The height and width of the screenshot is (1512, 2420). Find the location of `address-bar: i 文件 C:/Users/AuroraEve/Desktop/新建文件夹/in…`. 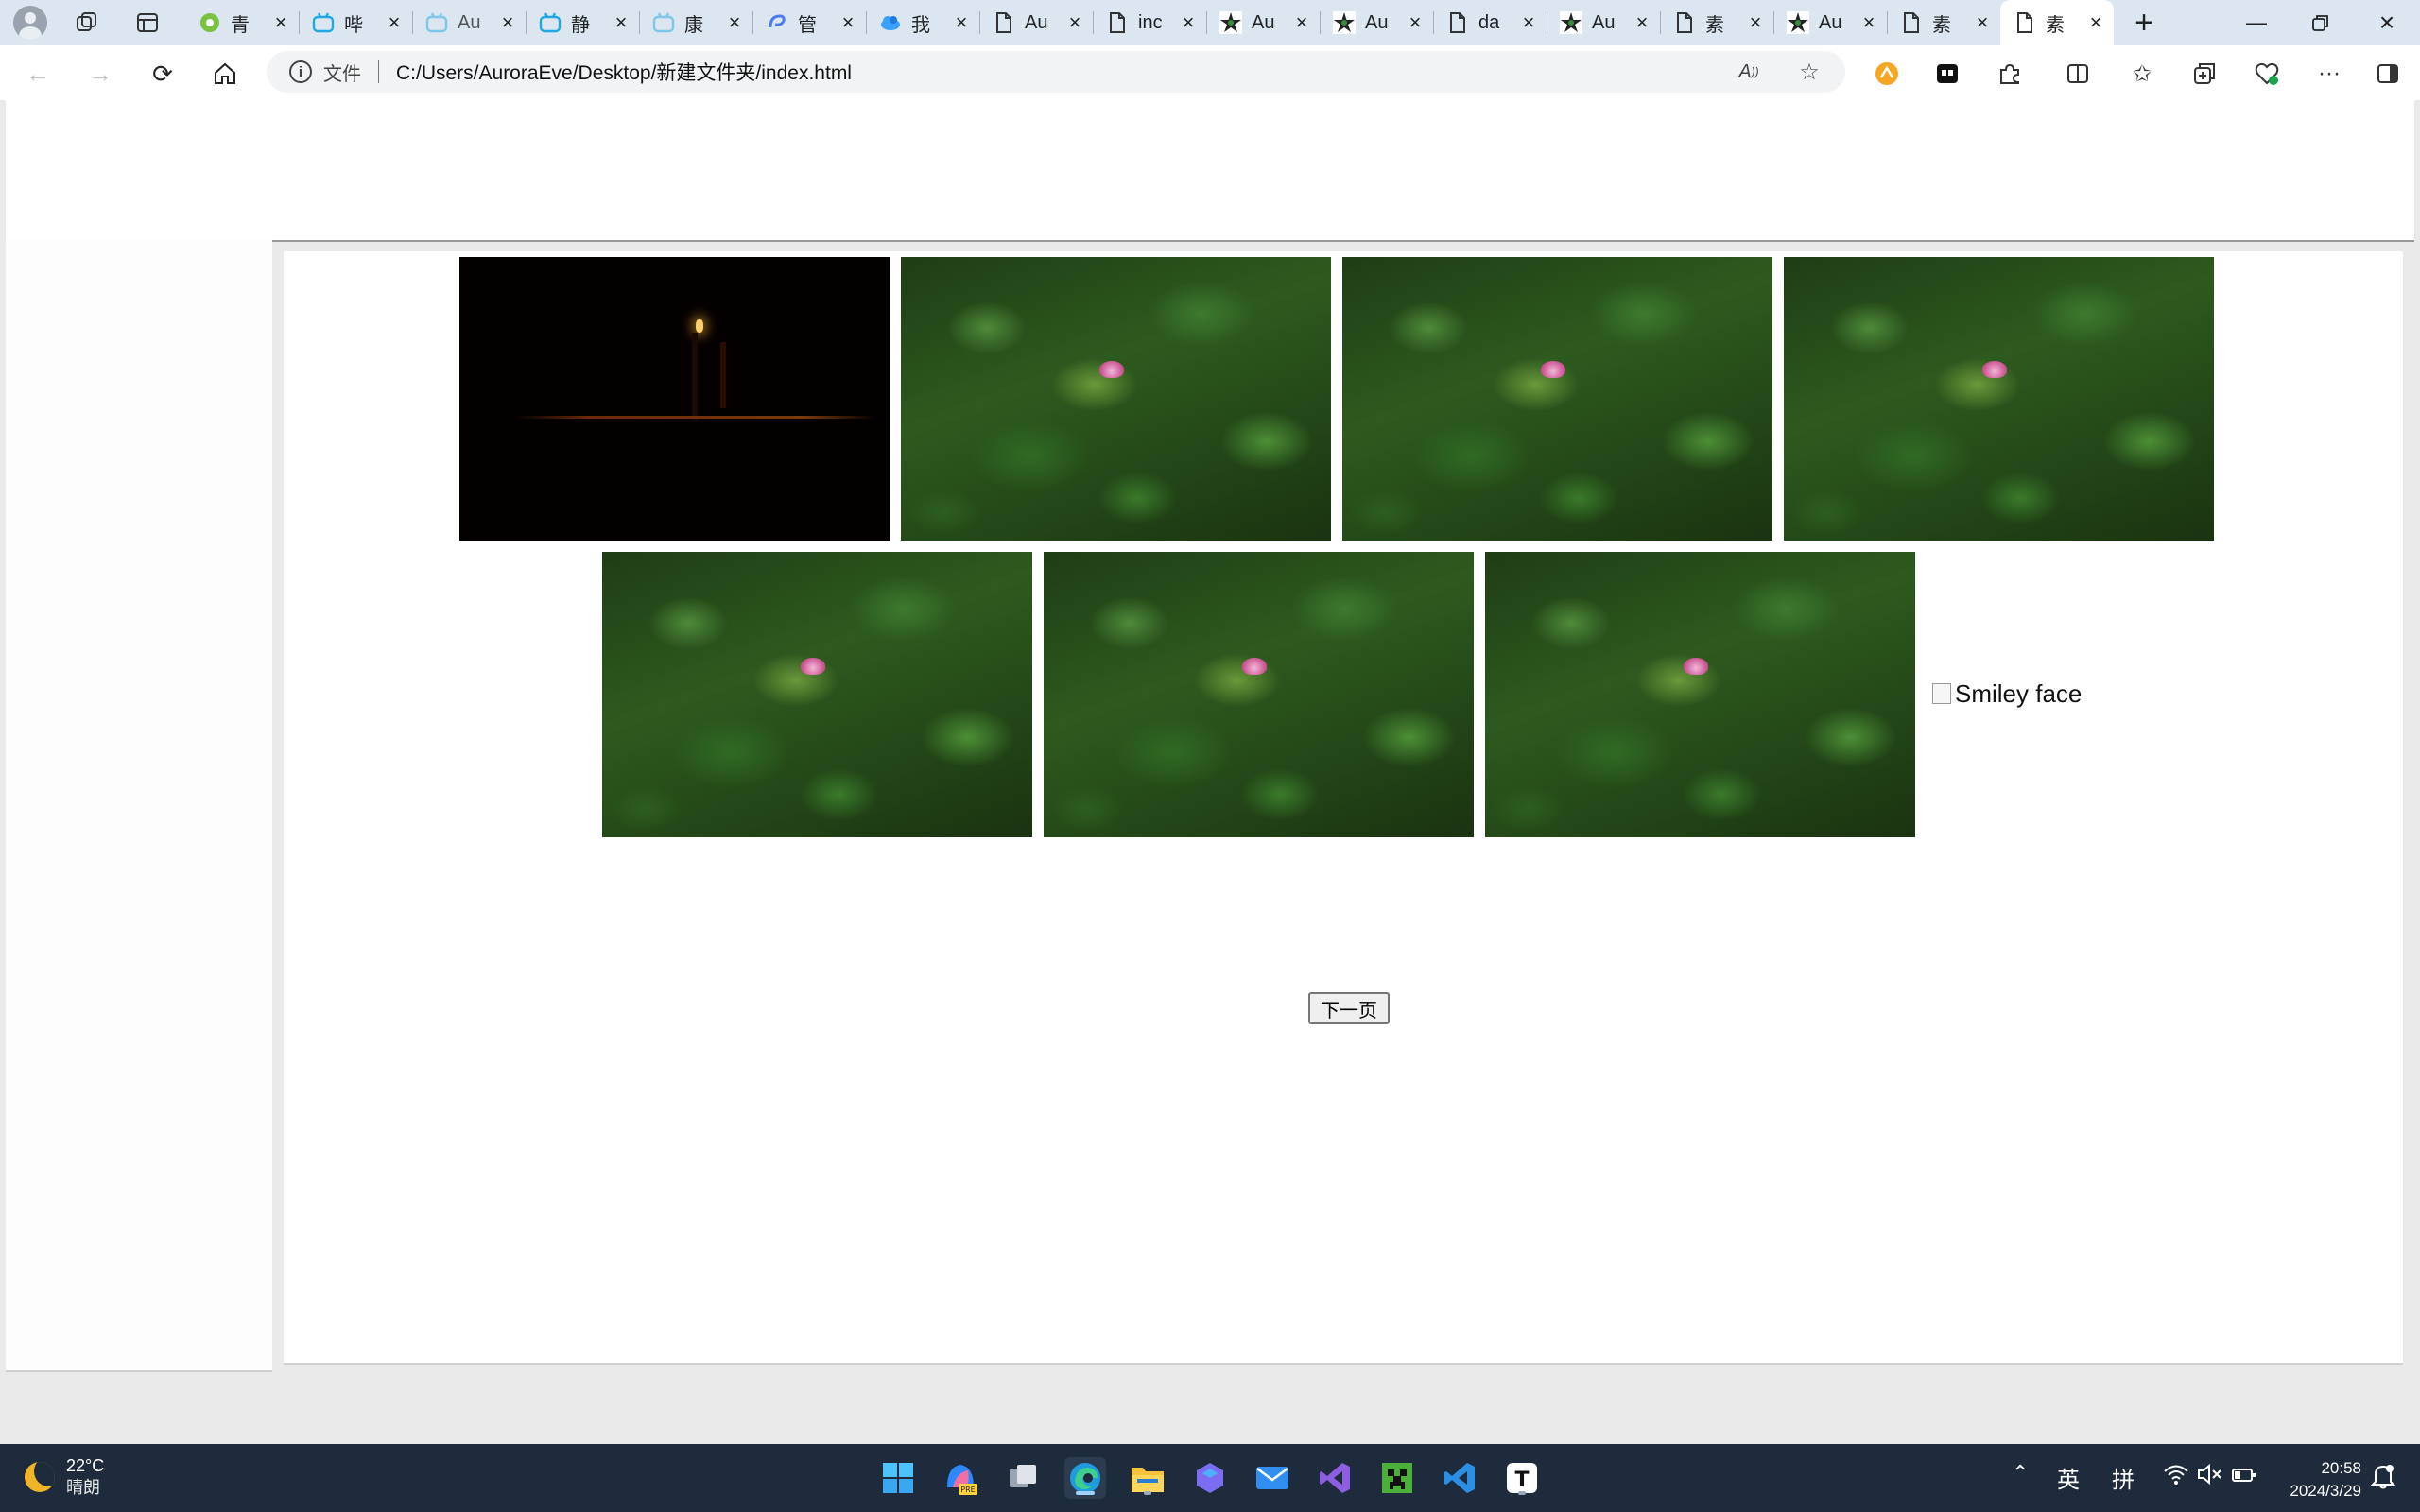

address-bar: i 文件 C:/Users/AuroraEve/Desktop/新建文件夹/in… is located at coordinates (1056, 72).